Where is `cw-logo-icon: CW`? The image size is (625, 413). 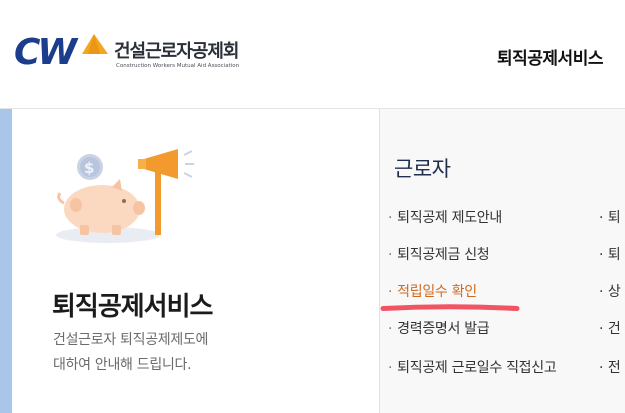
cw-logo-icon: CW is located at coordinates (61, 51).